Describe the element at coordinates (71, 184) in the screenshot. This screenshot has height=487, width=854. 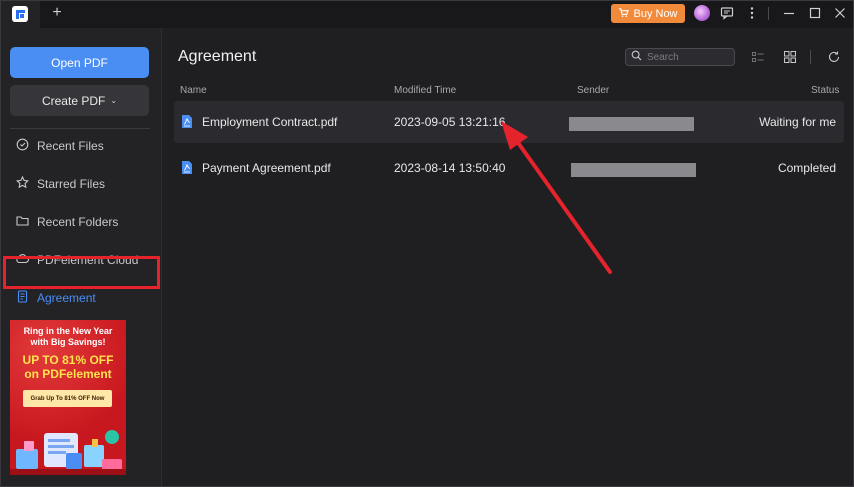
I see `sidebar-item-label: Starred Files` at that location.